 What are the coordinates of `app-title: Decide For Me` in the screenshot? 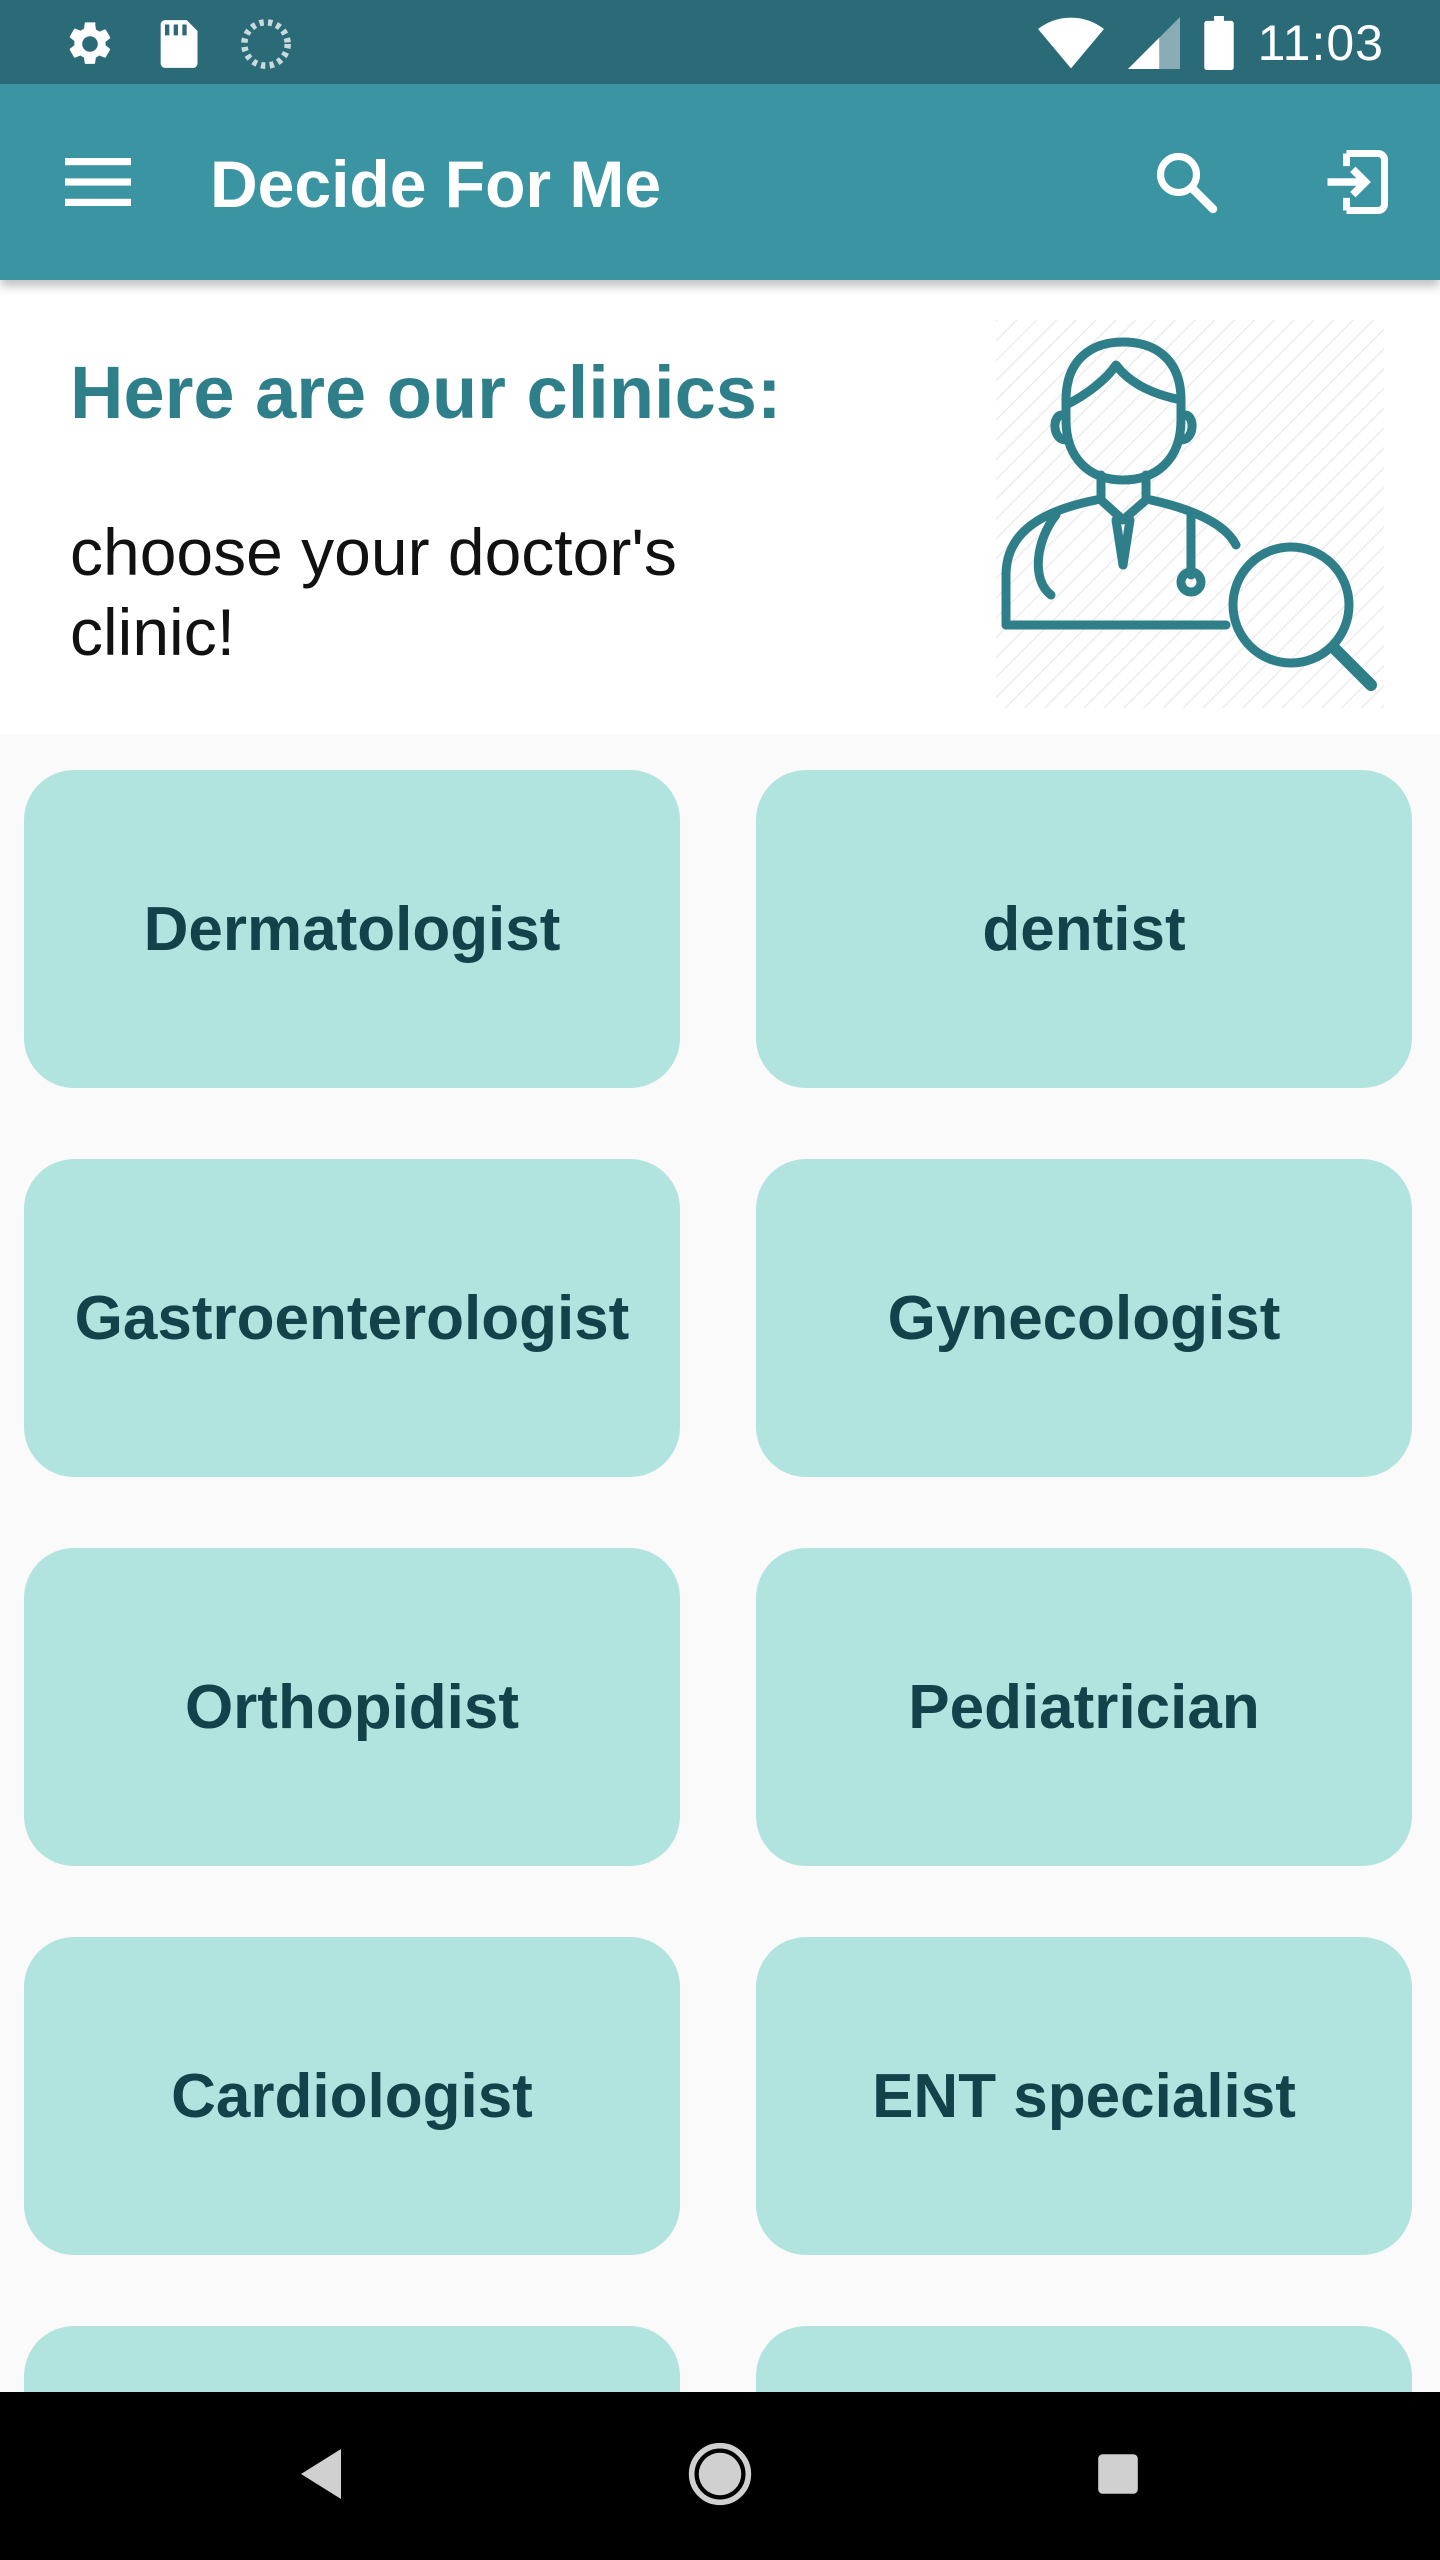 It's located at (436, 184).